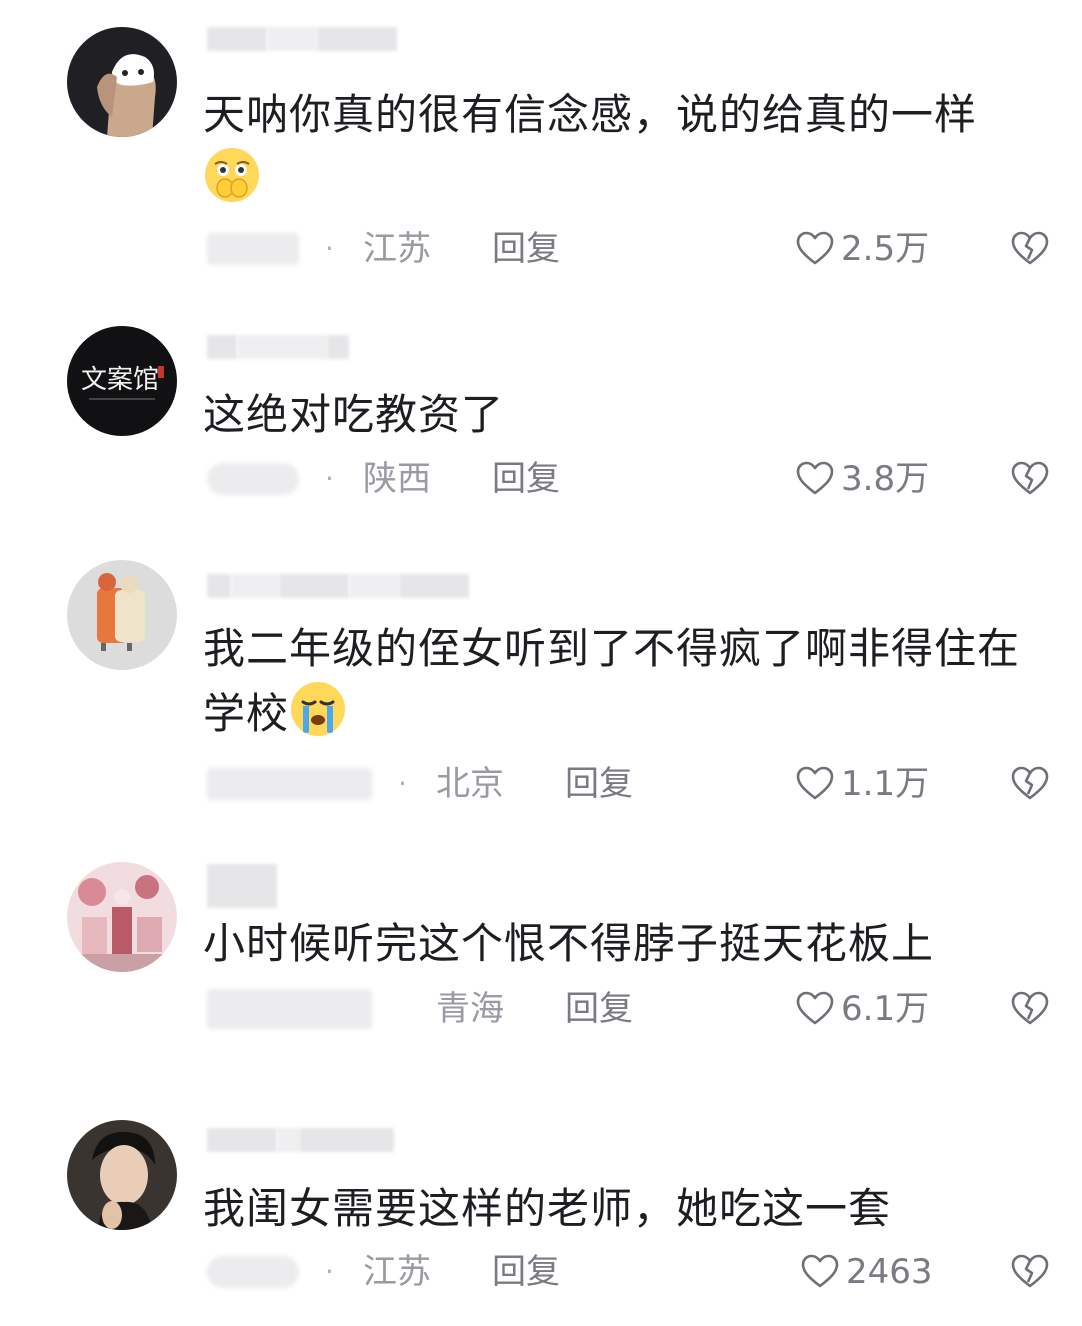 The image size is (1082, 1326). What do you see at coordinates (623, 681) in the screenshot?
I see `comment-text: 我二年级的侄女听到了不得疯了啊非得住在学校` at bounding box center [623, 681].